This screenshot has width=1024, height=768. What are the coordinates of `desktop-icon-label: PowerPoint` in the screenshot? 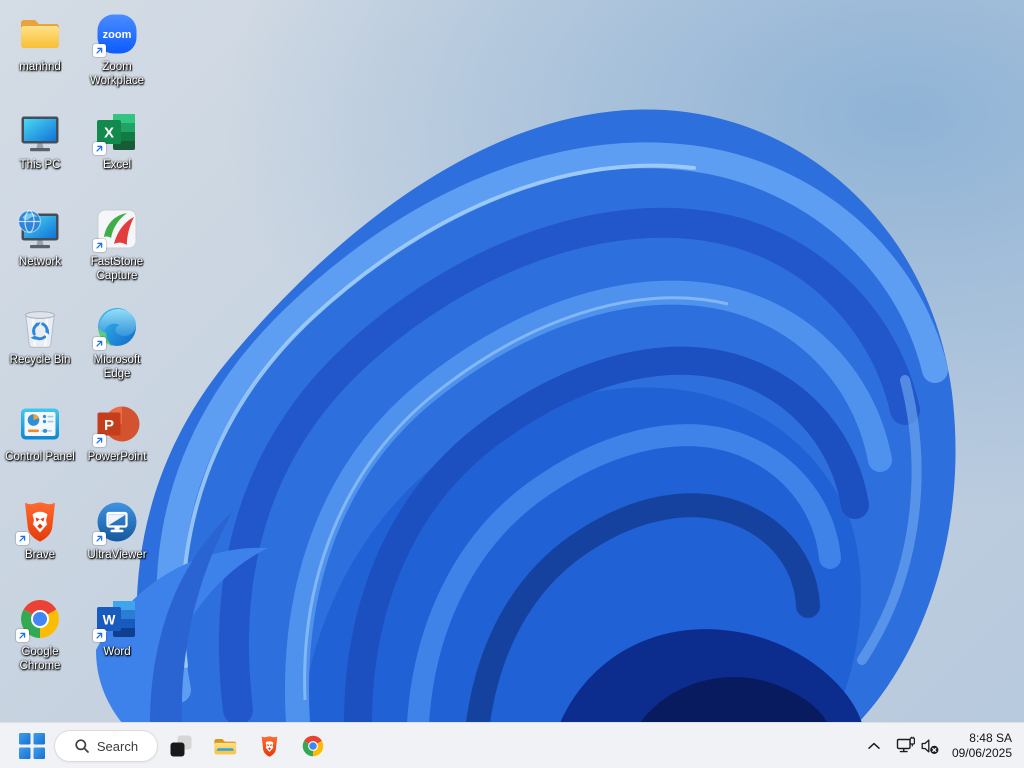 It's located at (117, 457).